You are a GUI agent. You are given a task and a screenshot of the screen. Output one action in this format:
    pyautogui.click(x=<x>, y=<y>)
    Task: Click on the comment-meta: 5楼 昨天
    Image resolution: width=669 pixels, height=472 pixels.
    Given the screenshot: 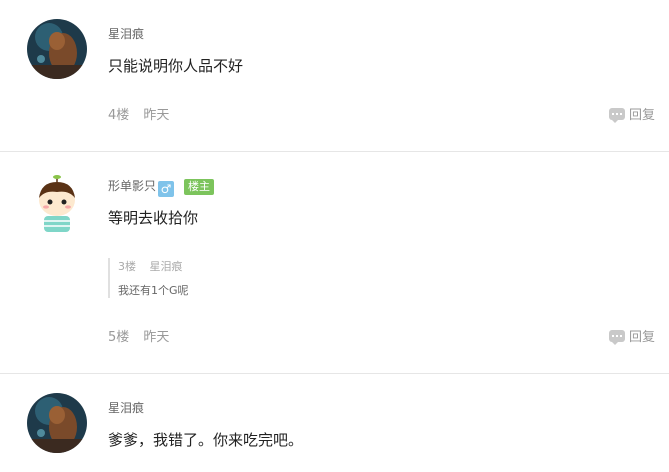 What is the action you would take?
    pyautogui.click(x=138, y=335)
    